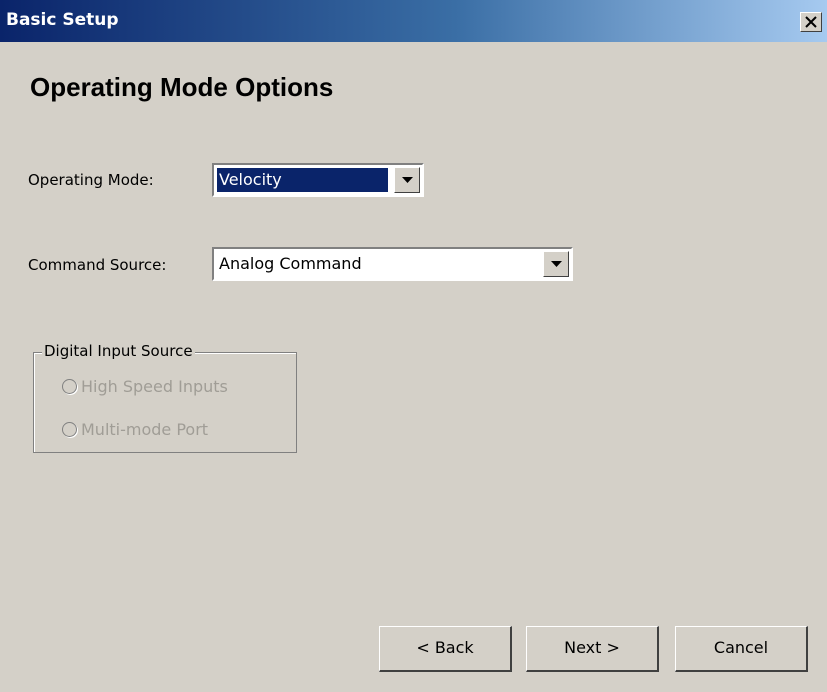  Describe the element at coordinates (445, 649) in the screenshot. I see `back-button: < Back` at that location.